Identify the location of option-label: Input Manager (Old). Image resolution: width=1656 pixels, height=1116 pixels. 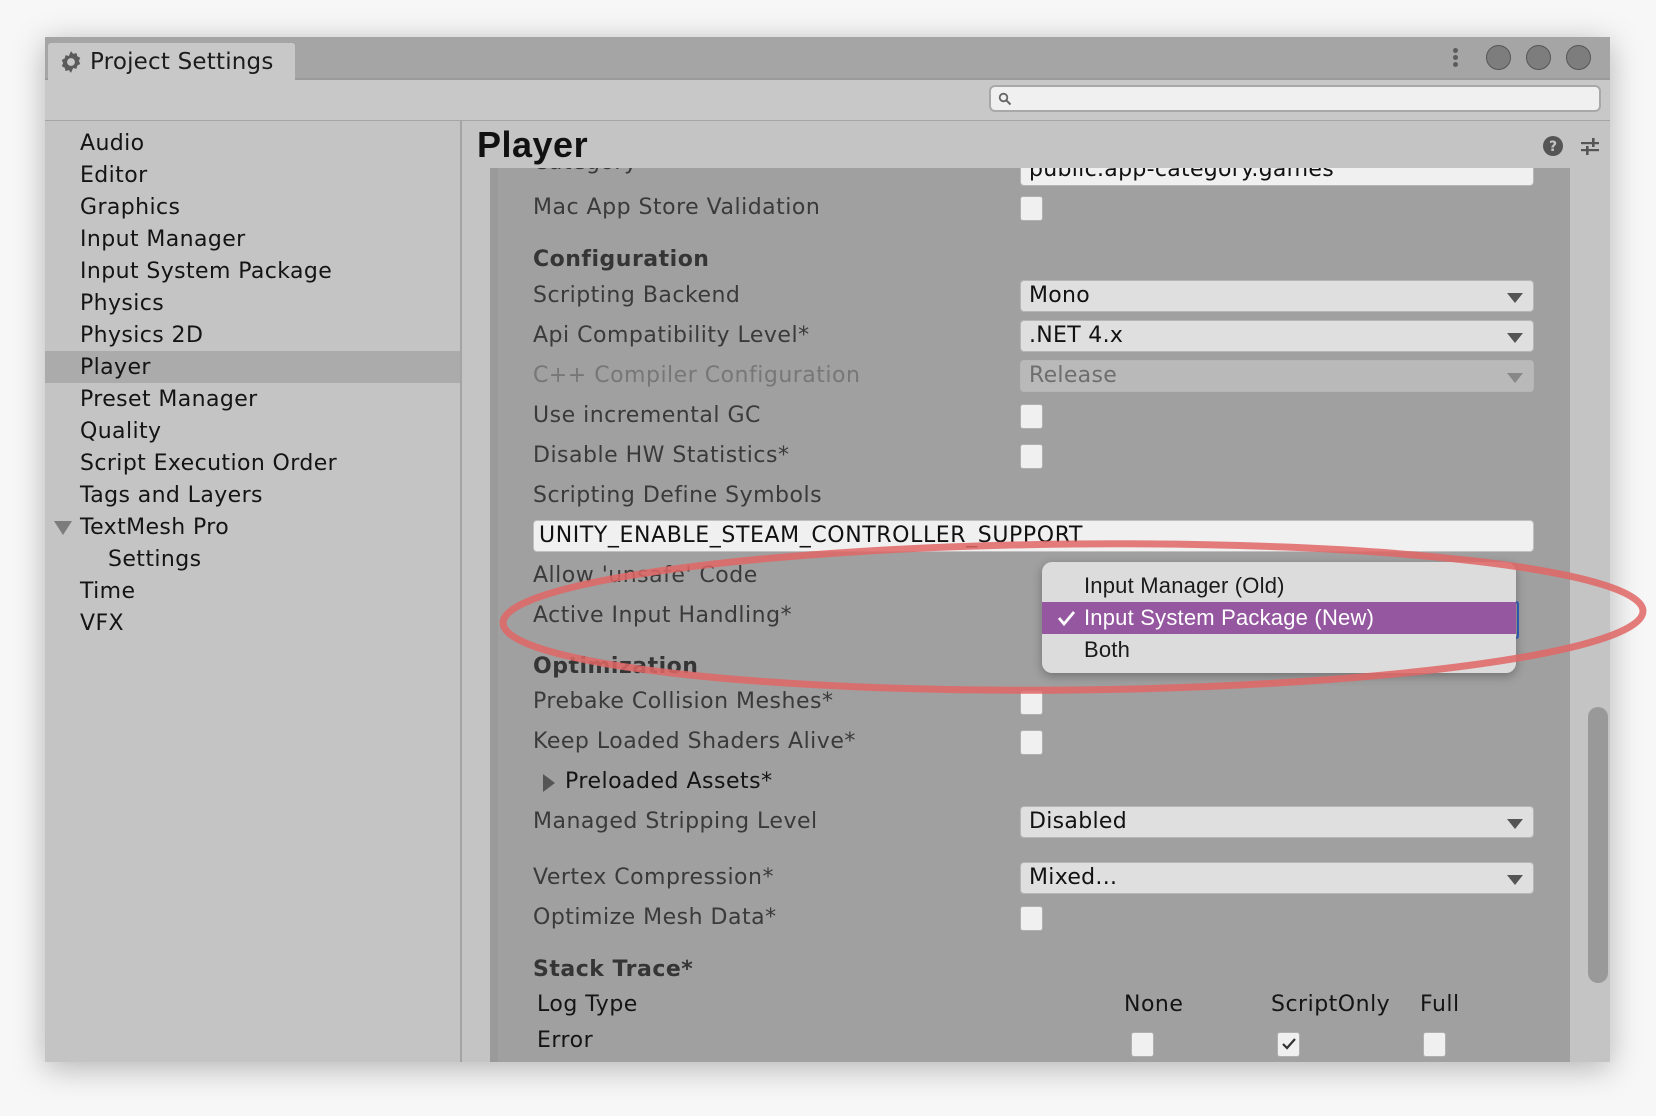
(1184, 585).